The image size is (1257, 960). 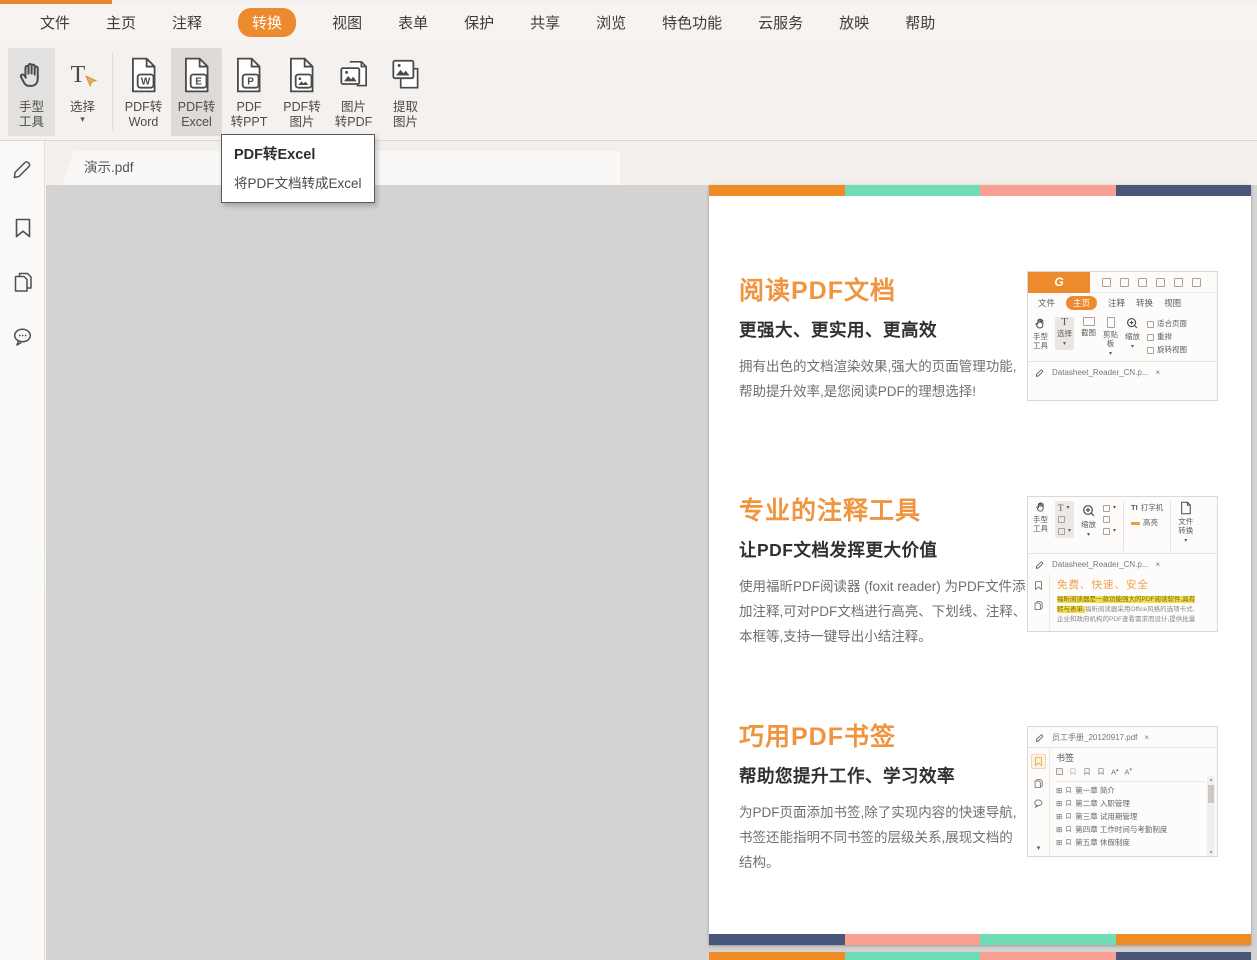 I want to click on menu-cloud: 云服务, so click(x=780, y=22).